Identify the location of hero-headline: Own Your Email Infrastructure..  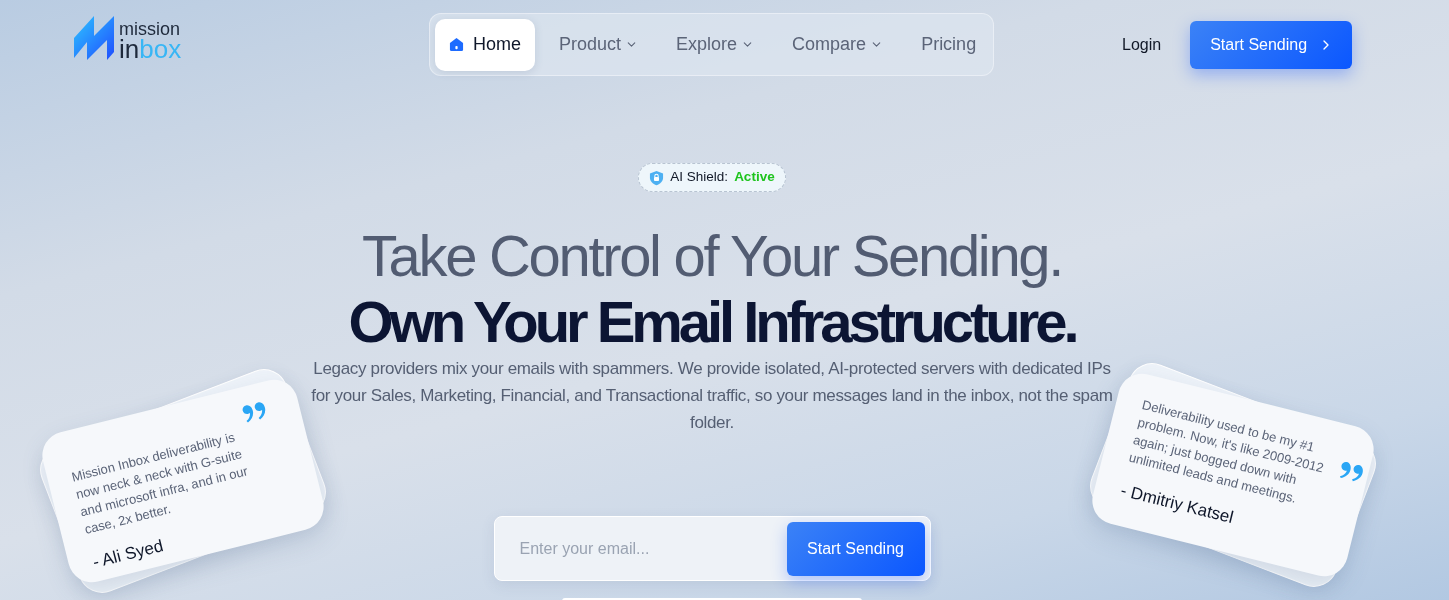
(712, 322).